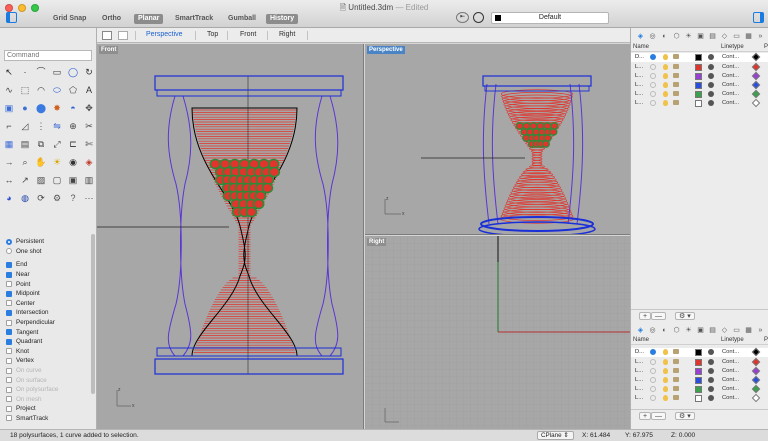 The width and height of the screenshot is (768, 441). What do you see at coordinates (25, 126) in the screenshot?
I see `chamfer-icon: ◿` at bounding box center [25, 126].